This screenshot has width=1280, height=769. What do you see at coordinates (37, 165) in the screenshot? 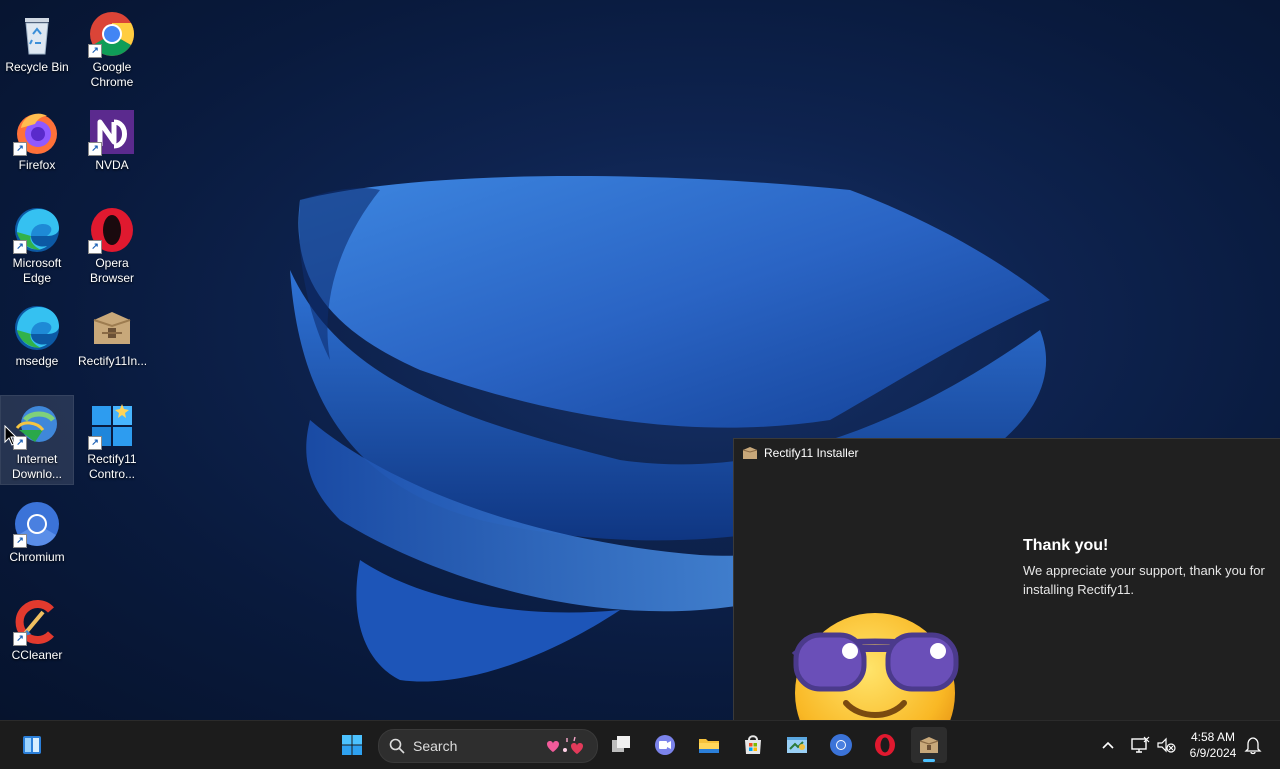
I see `desktop-icon-label: Firefox` at bounding box center [37, 165].